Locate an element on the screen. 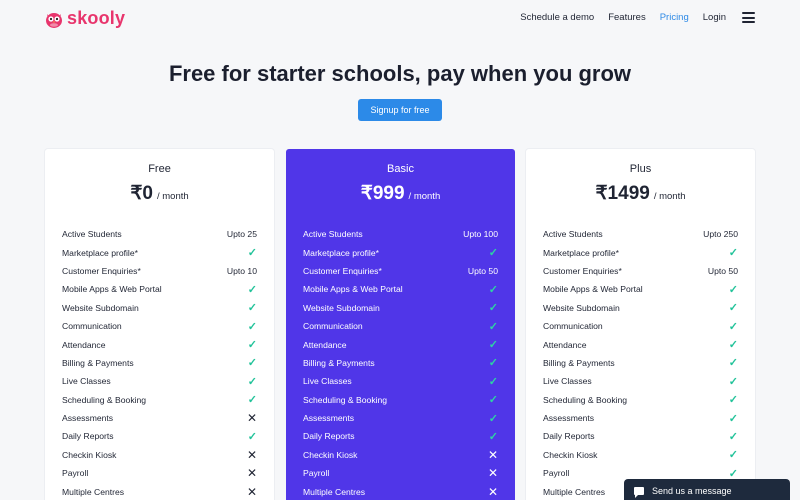 This screenshot has width=800, height=500. plan-name: Plus is located at coordinates (640, 169).